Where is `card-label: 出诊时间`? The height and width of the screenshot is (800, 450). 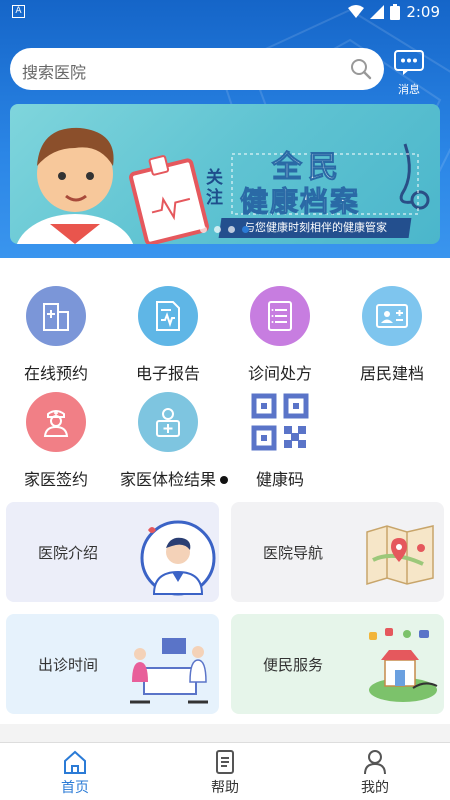 card-label: 出诊时间 is located at coordinates (68, 665).